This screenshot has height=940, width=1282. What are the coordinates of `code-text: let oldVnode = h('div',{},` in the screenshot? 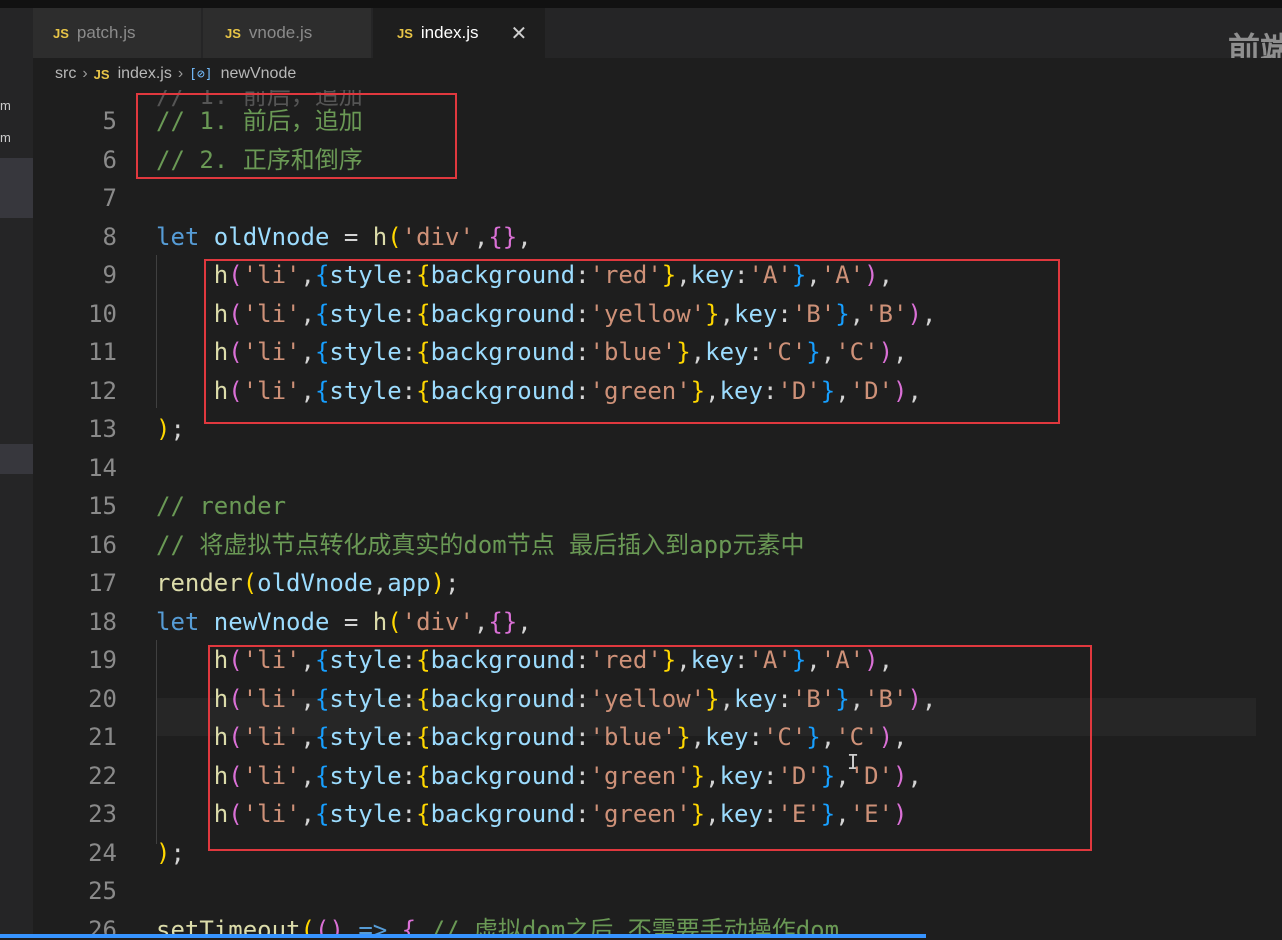 It's located at (344, 237).